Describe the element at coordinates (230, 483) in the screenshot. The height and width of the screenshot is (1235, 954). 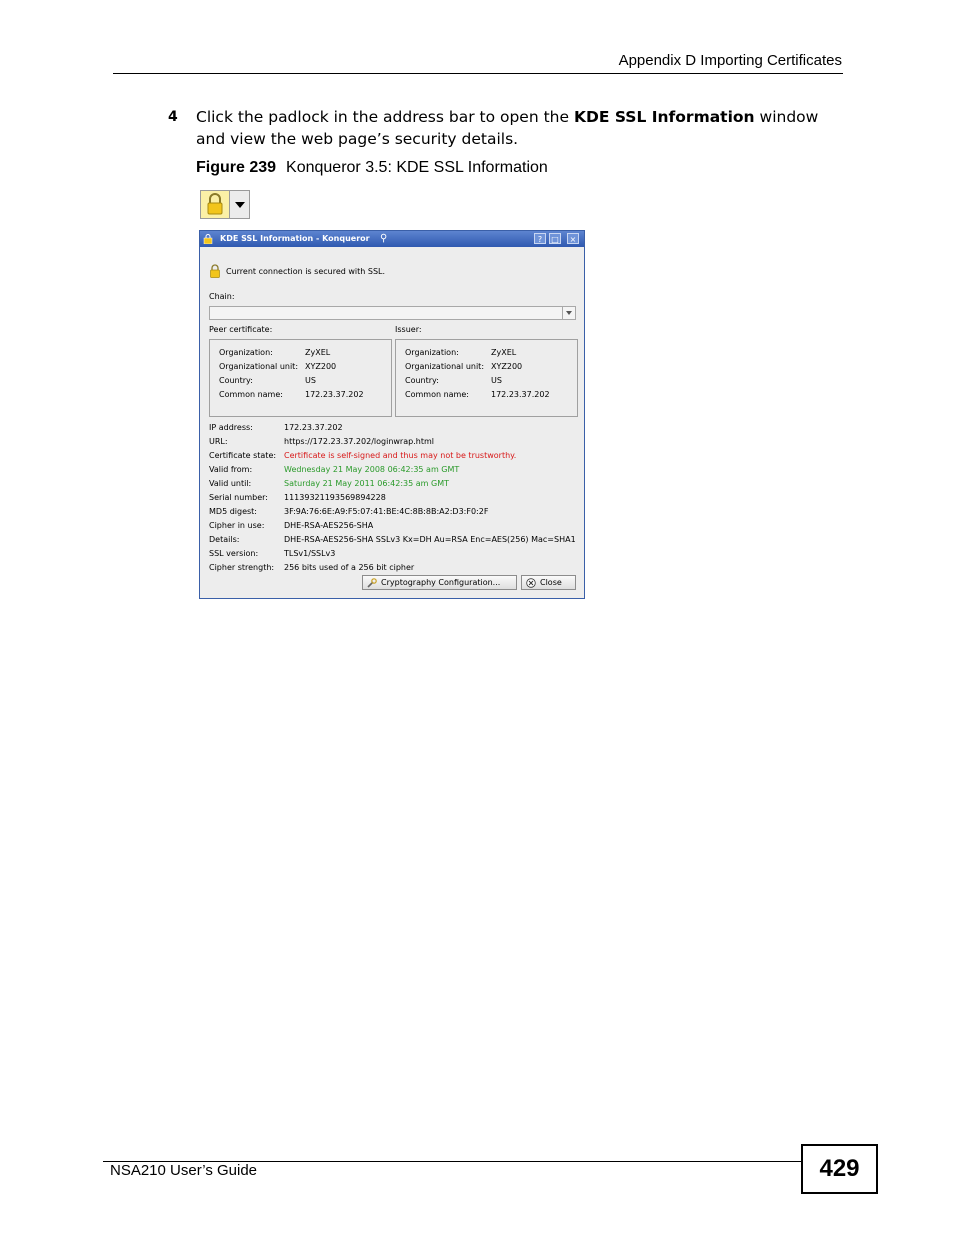
I see `detail-key: Valid until:` at that location.